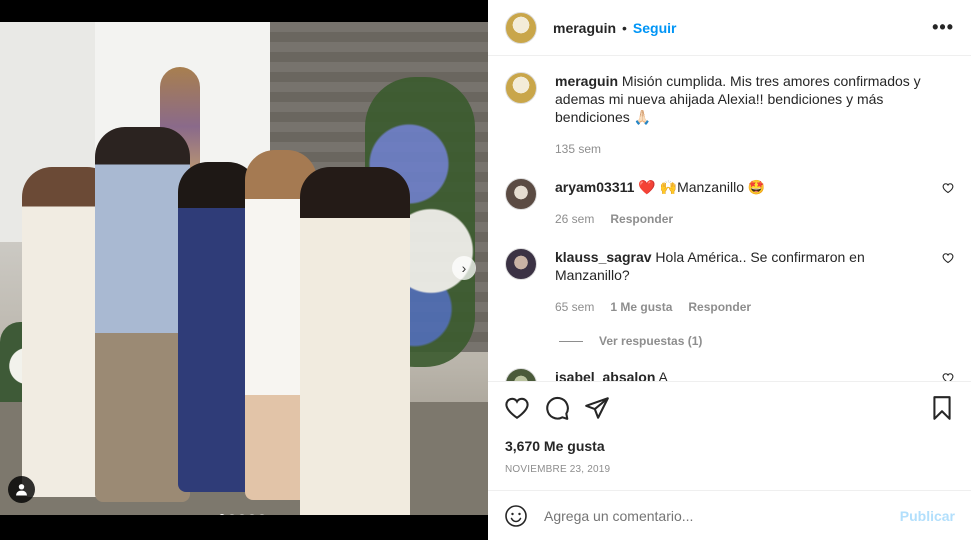 This screenshot has width=971, height=540. I want to click on comment-row: isabel_absalon A, so click(729, 374).